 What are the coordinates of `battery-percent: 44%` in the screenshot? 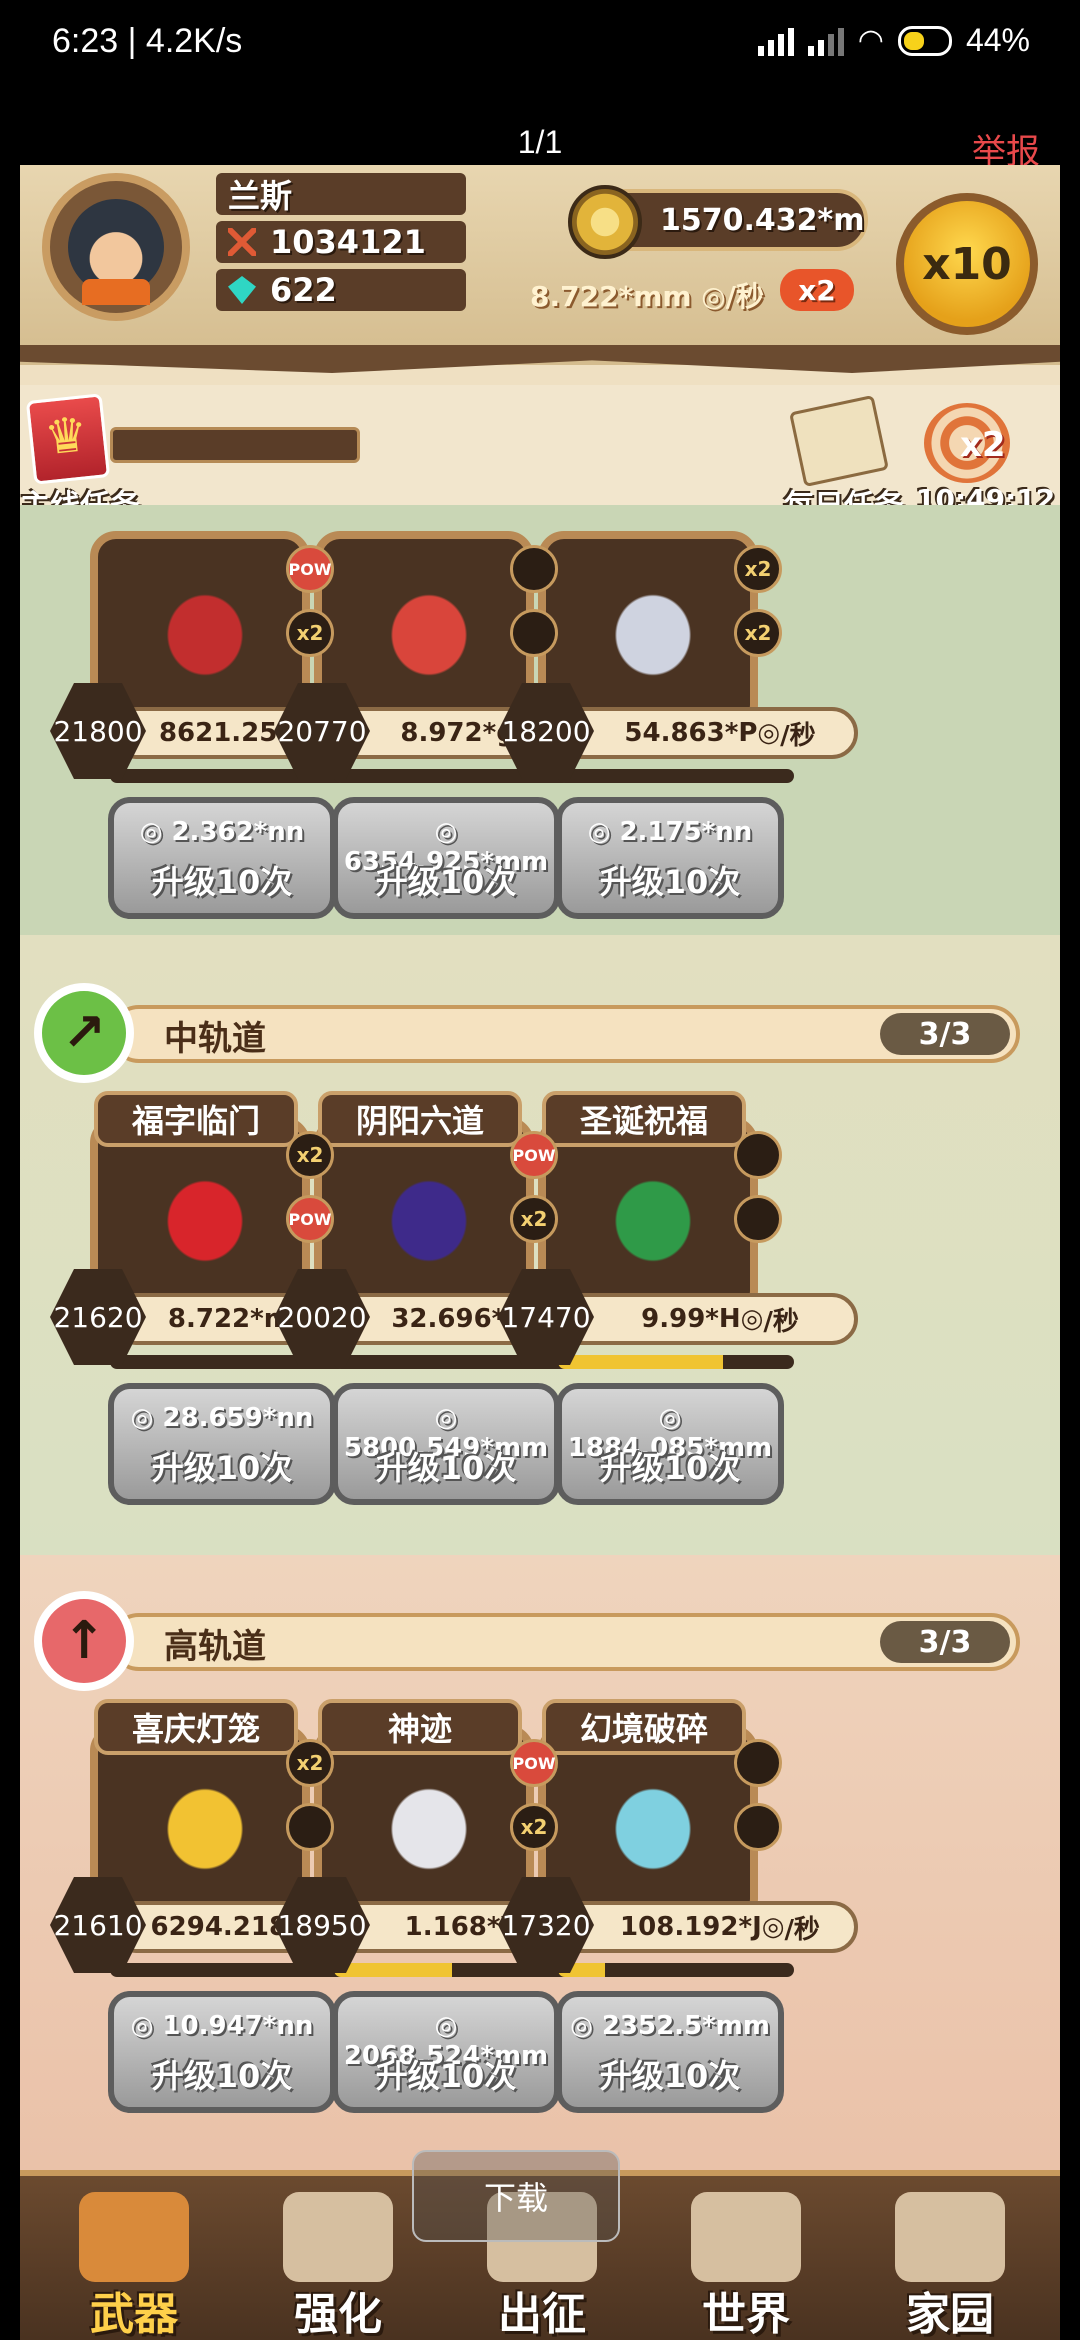 It's located at (997, 40).